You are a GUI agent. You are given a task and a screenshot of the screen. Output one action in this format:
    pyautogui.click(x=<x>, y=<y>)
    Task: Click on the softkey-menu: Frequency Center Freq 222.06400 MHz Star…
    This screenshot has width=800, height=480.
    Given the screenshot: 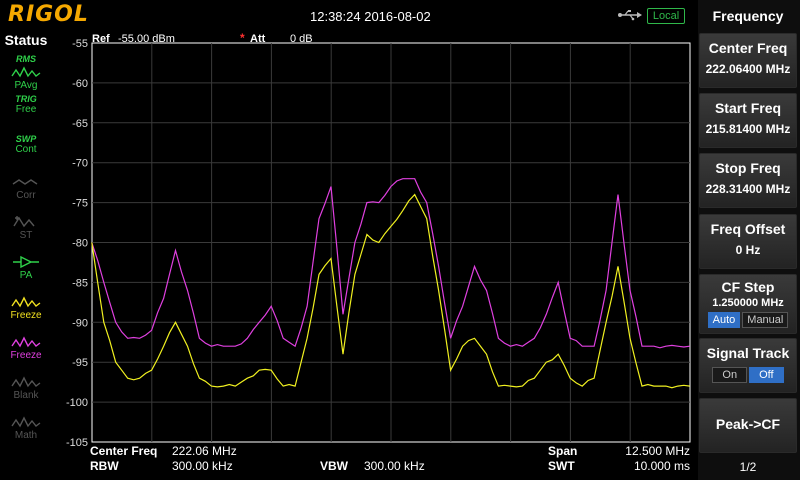 What is the action you would take?
    pyautogui.click(x=749, y=240)
    